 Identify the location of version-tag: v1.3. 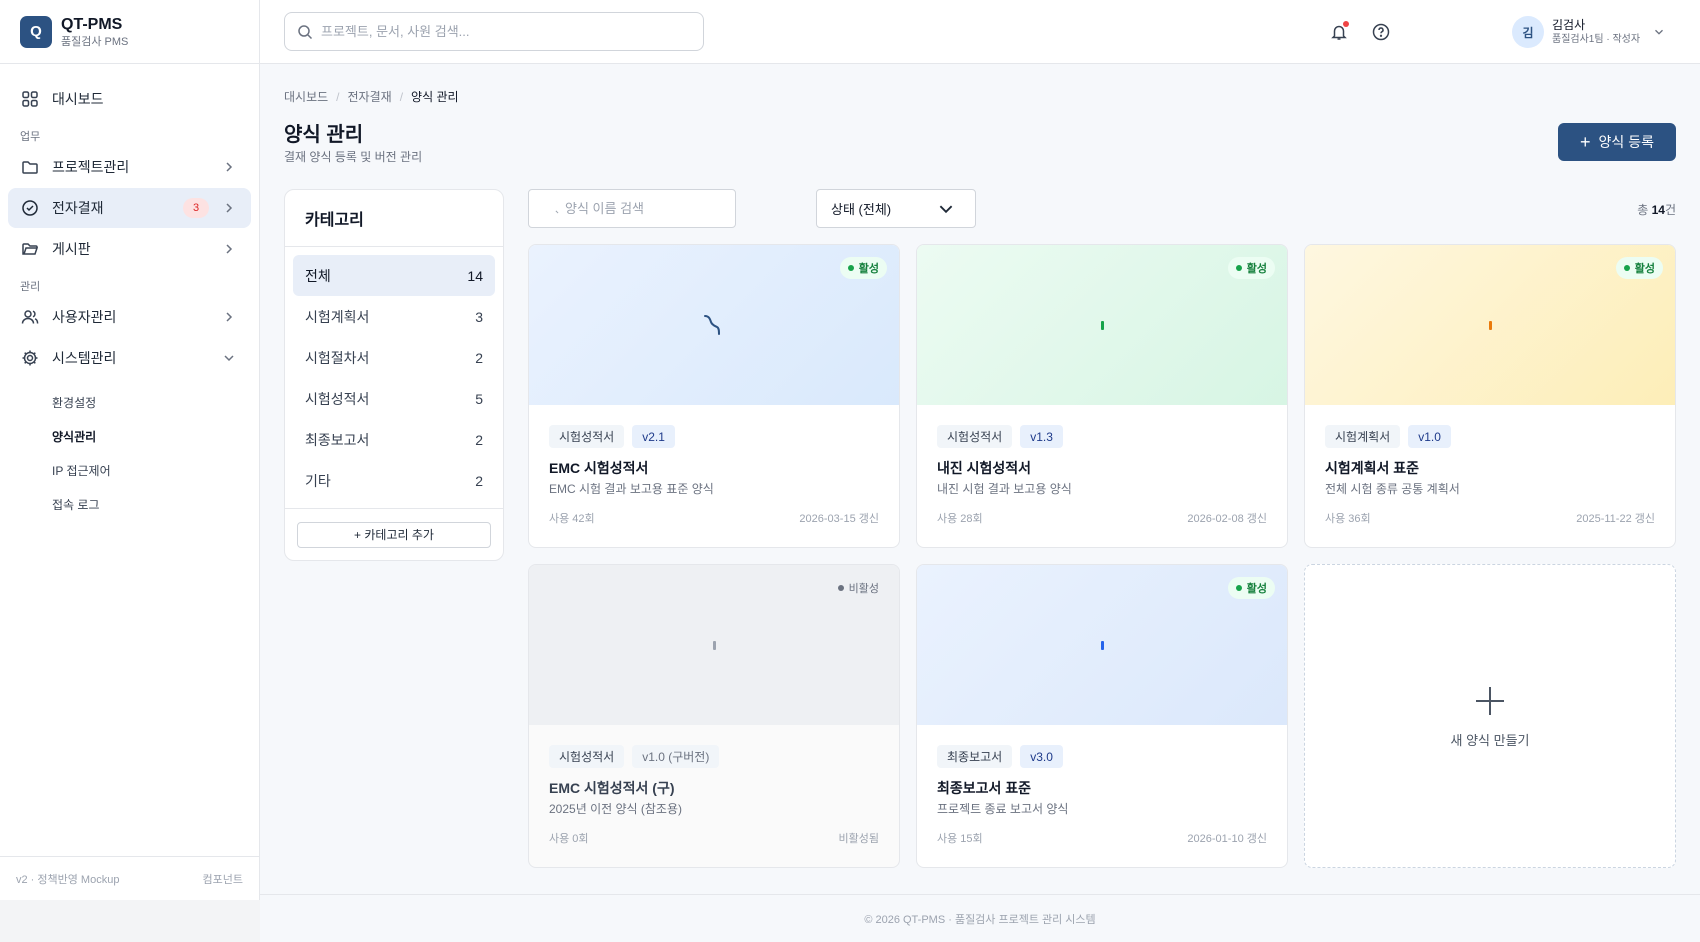
(1041, 436).